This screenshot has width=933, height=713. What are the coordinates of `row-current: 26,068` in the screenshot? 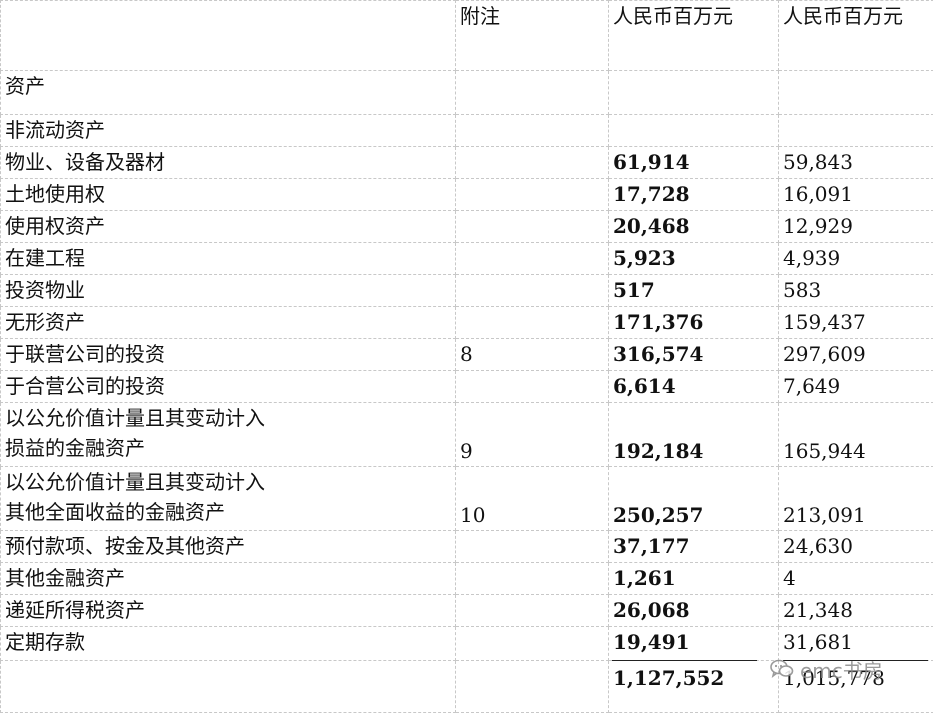 It's located at (694, 611).